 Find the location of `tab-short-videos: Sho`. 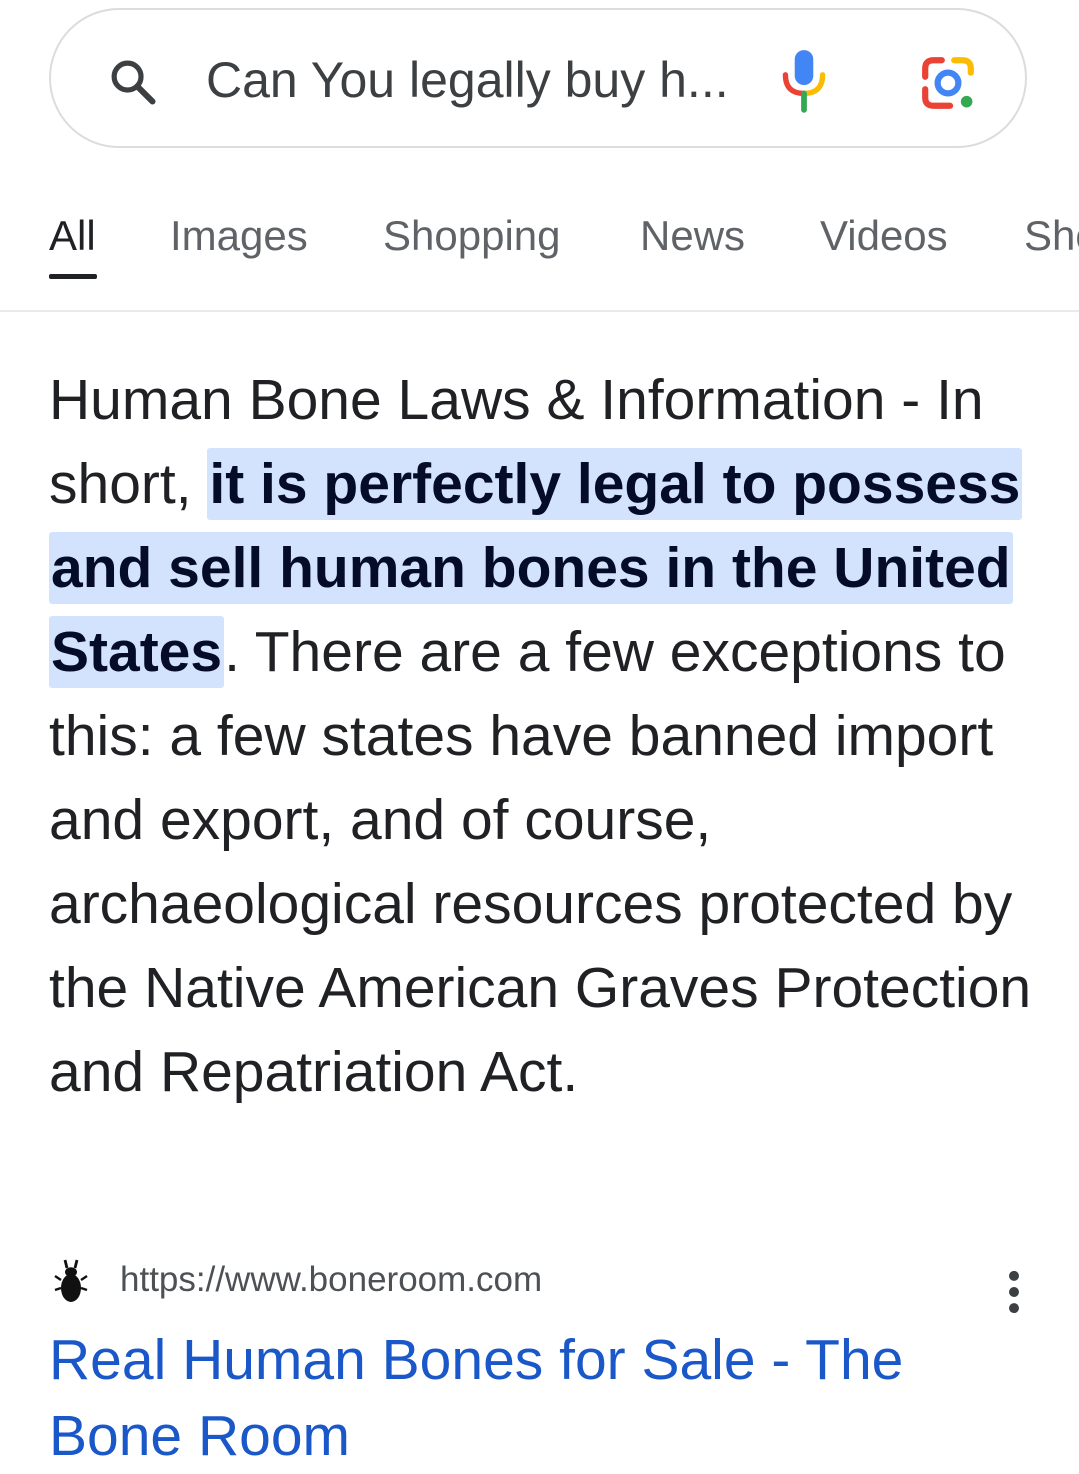

tab-short-videos: Sho is located at coordinates (1051, 236).